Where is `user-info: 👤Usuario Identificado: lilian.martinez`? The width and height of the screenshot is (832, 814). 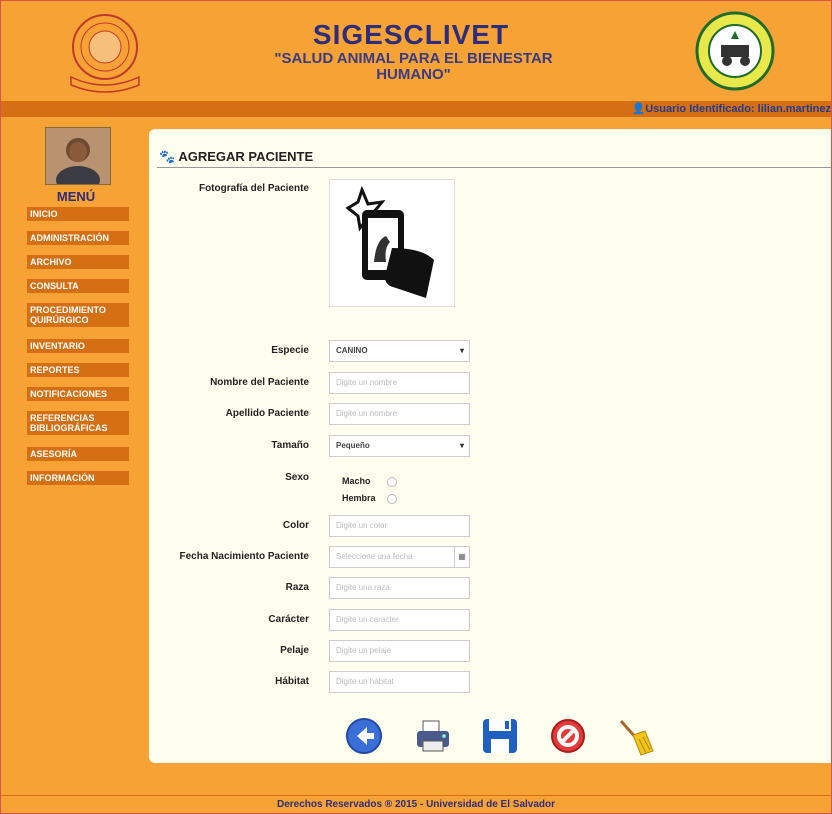
user-info: 👤Usuario Identificado: lilian.martinez is located at coordinates (731, 108).